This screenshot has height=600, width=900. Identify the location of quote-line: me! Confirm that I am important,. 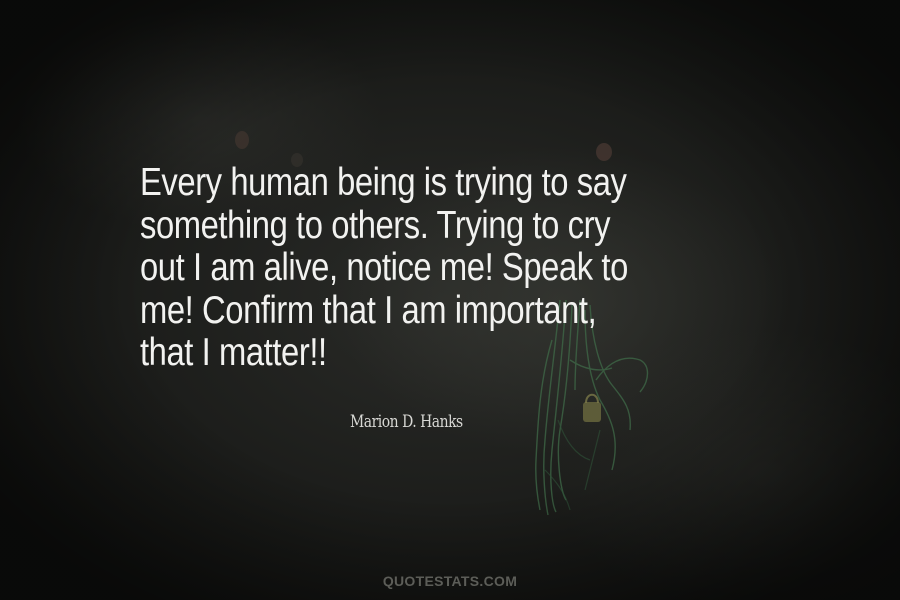
(368, 310).